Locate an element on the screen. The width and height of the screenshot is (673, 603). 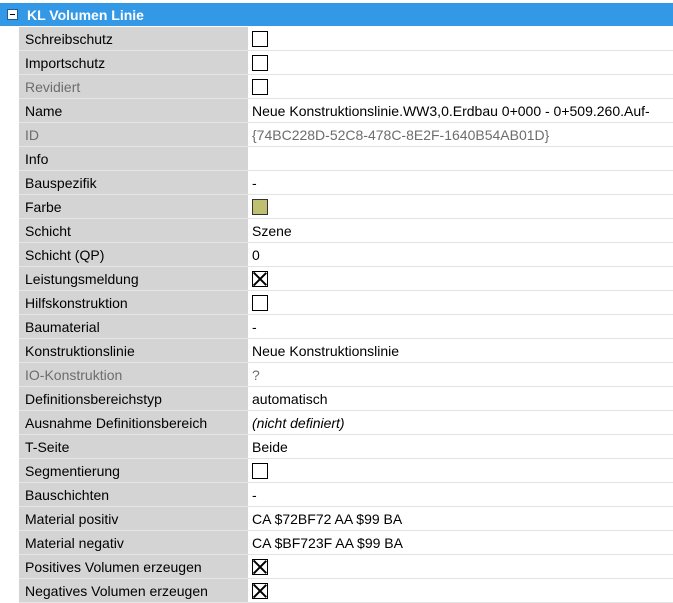
property-label: Info is located at coordinates (133, 159).